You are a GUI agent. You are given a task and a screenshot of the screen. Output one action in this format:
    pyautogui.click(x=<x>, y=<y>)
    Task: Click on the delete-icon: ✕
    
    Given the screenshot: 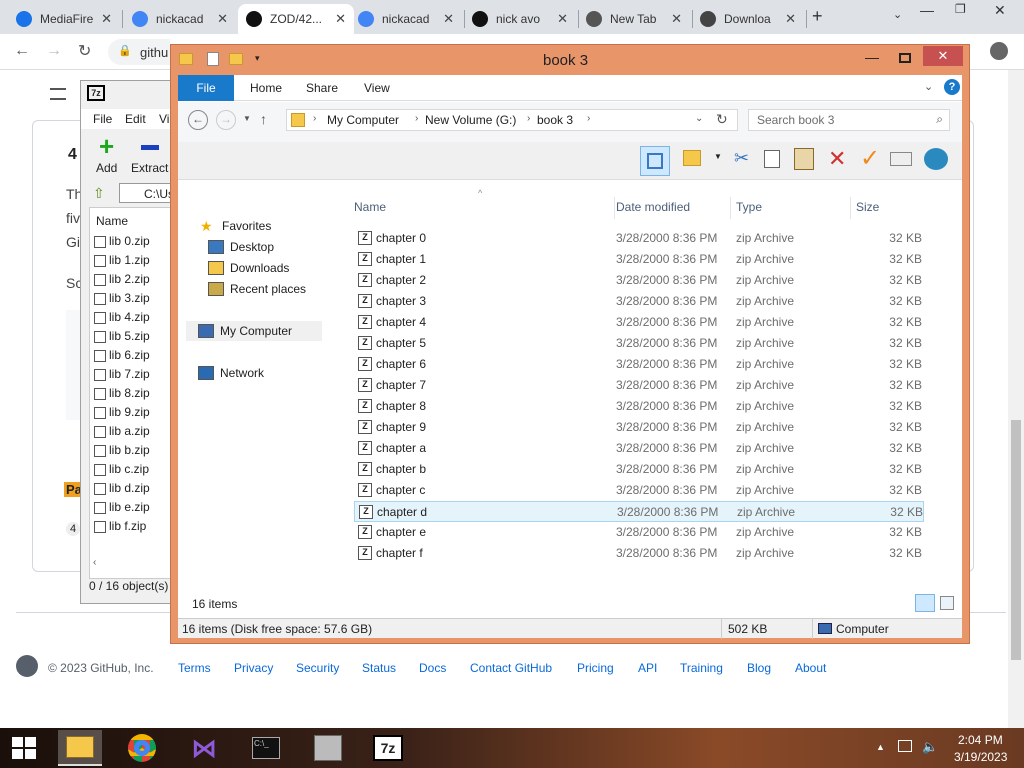 What is the action you would take?
    pyautogui.click(x=837, y=159)
    